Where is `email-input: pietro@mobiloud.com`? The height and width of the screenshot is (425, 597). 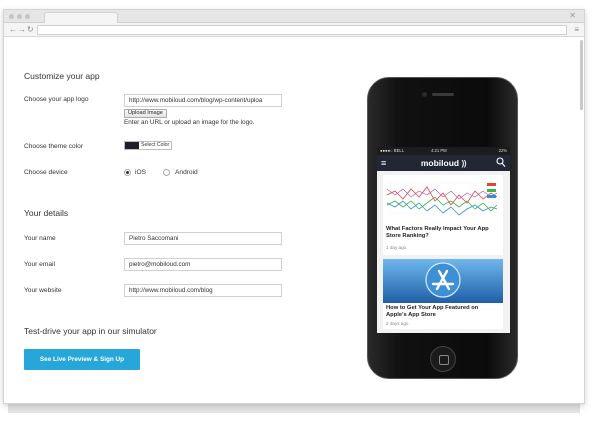 email-input: pietro@mobiloud.com is located at coordinates (203, 264).